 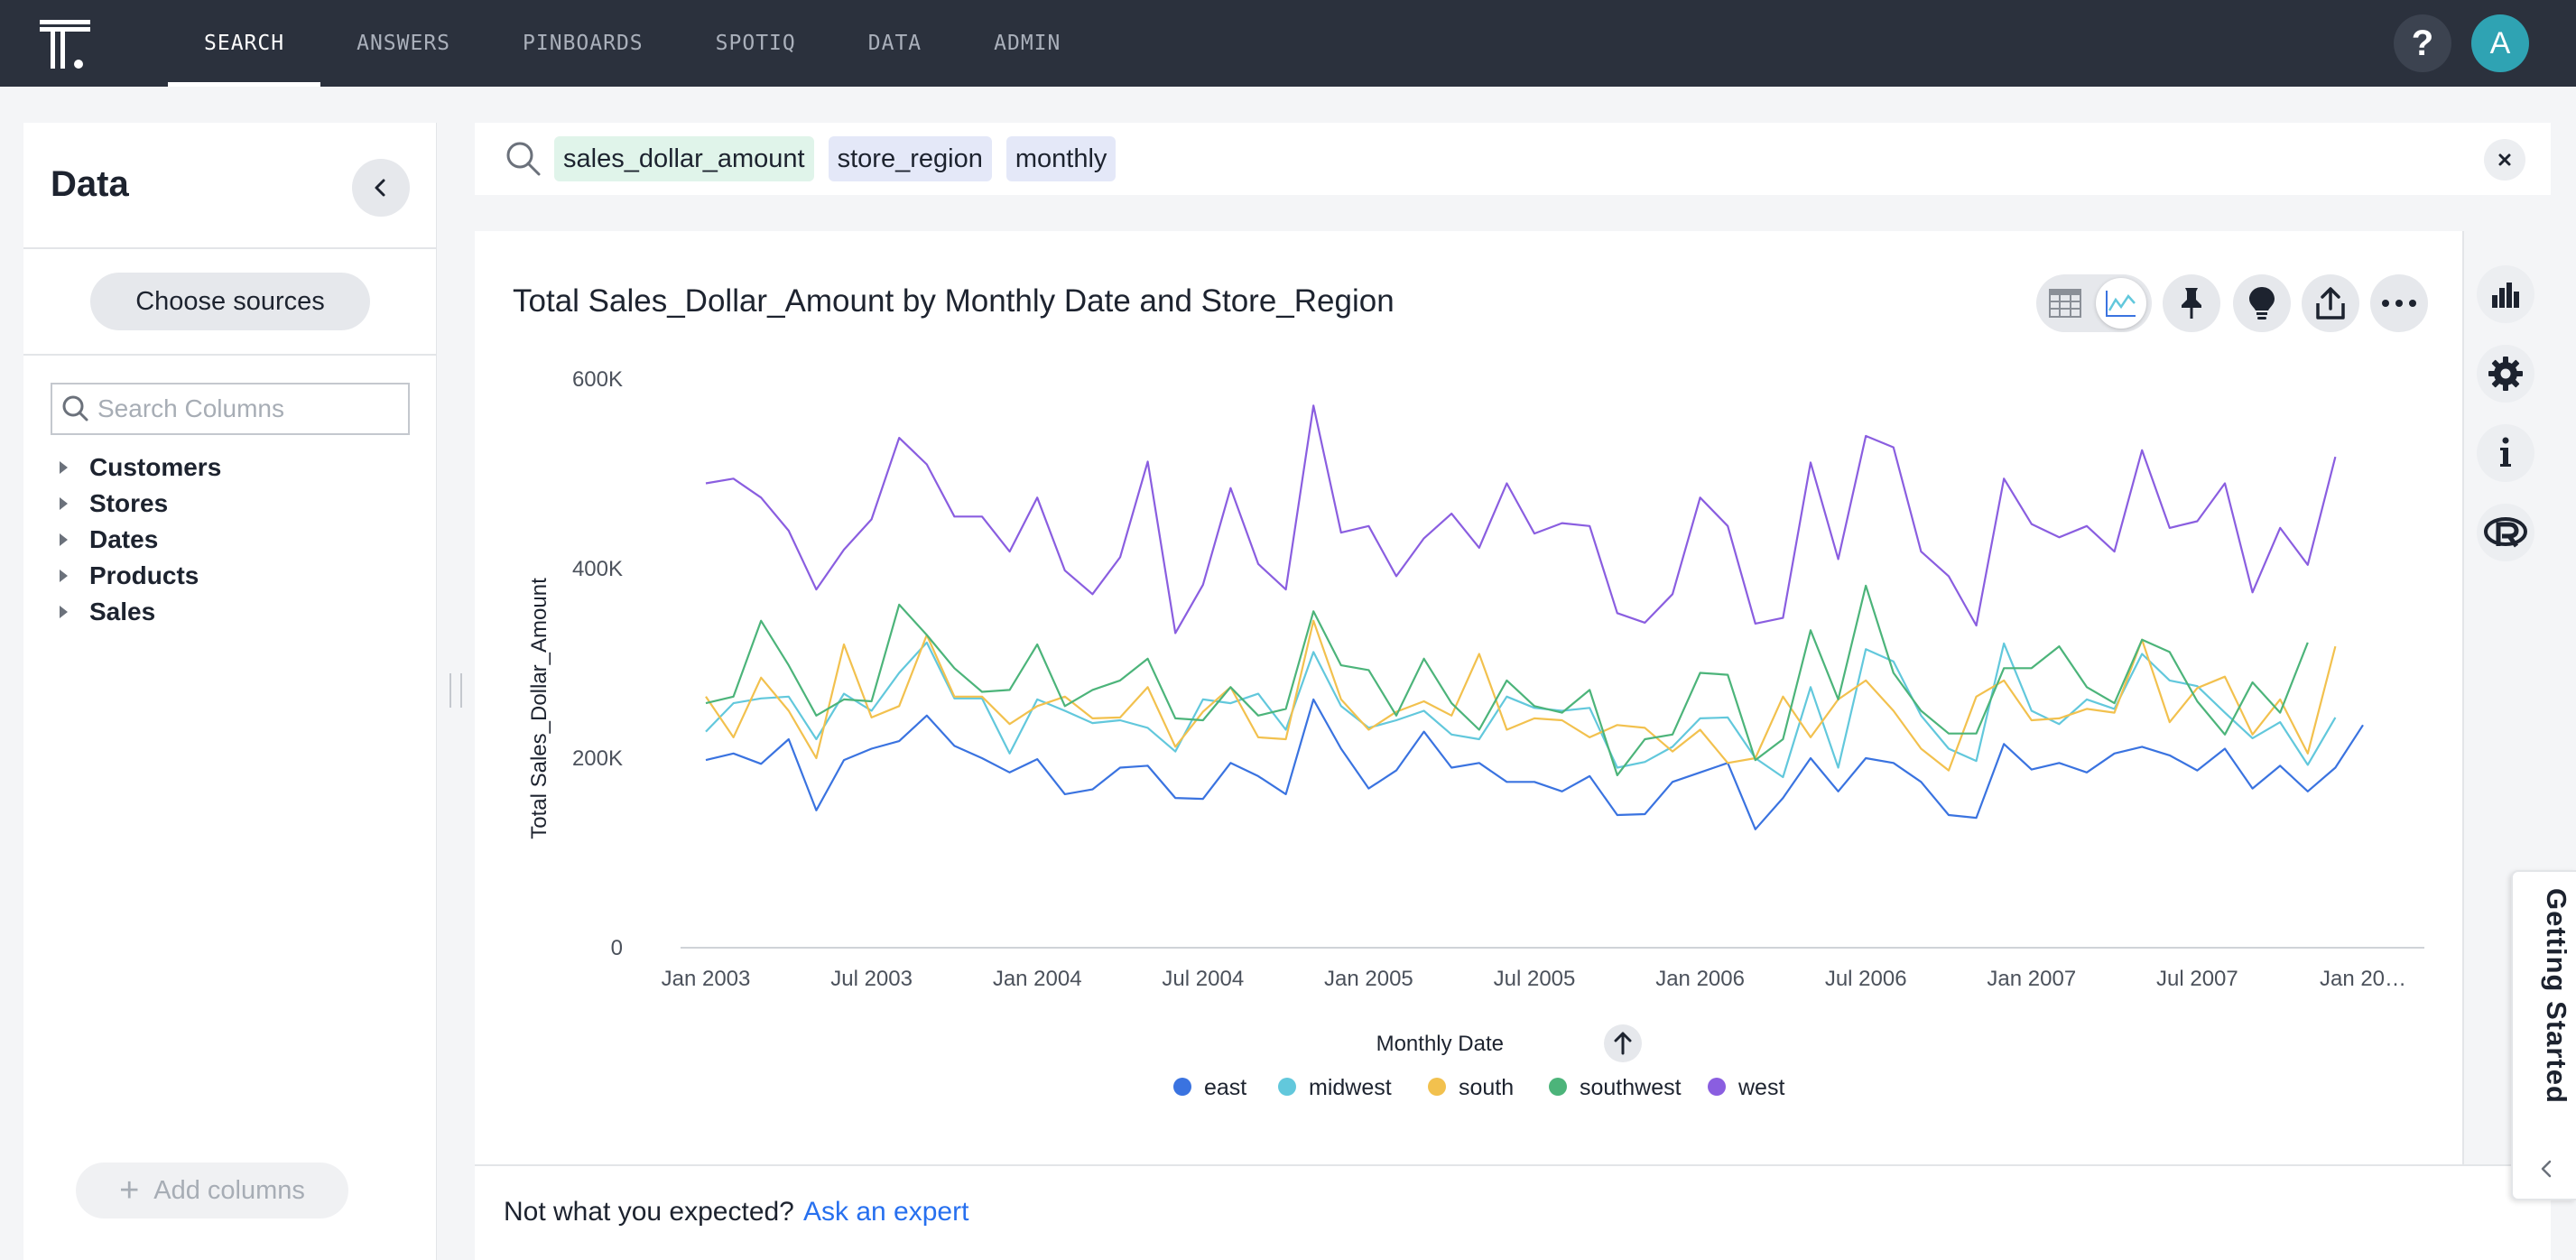 What do you see at coordinates (756, 43) in the screenshot?
I see `nav-spotiq: SPOTIQ` at bounding box center [756, 43].